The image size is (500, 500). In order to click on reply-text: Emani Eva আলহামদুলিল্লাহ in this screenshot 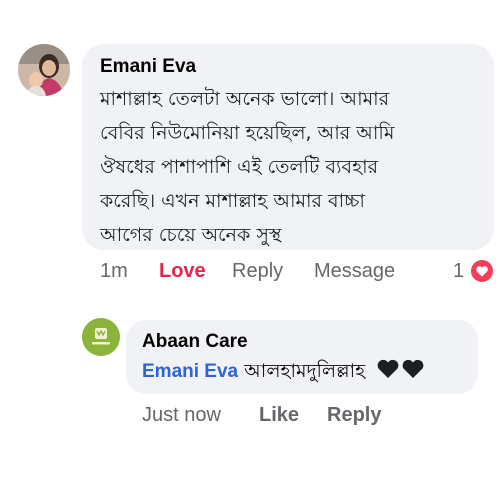, I will do `click(302, 371)`.